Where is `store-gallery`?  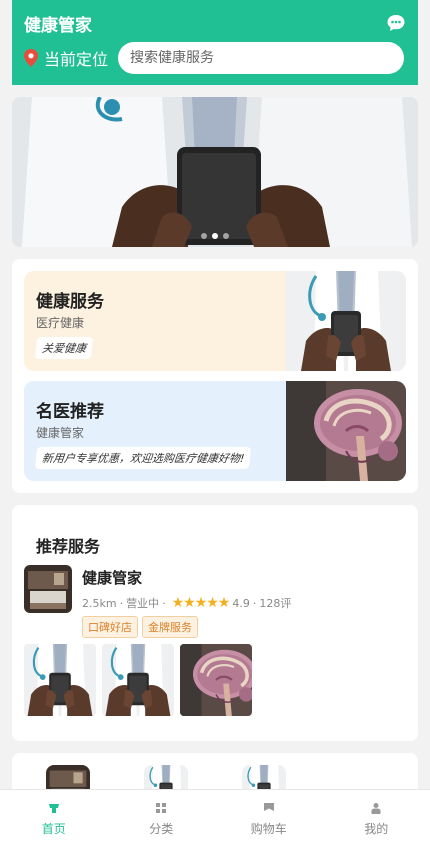
store-gallery is located at coordinates (138, 680).